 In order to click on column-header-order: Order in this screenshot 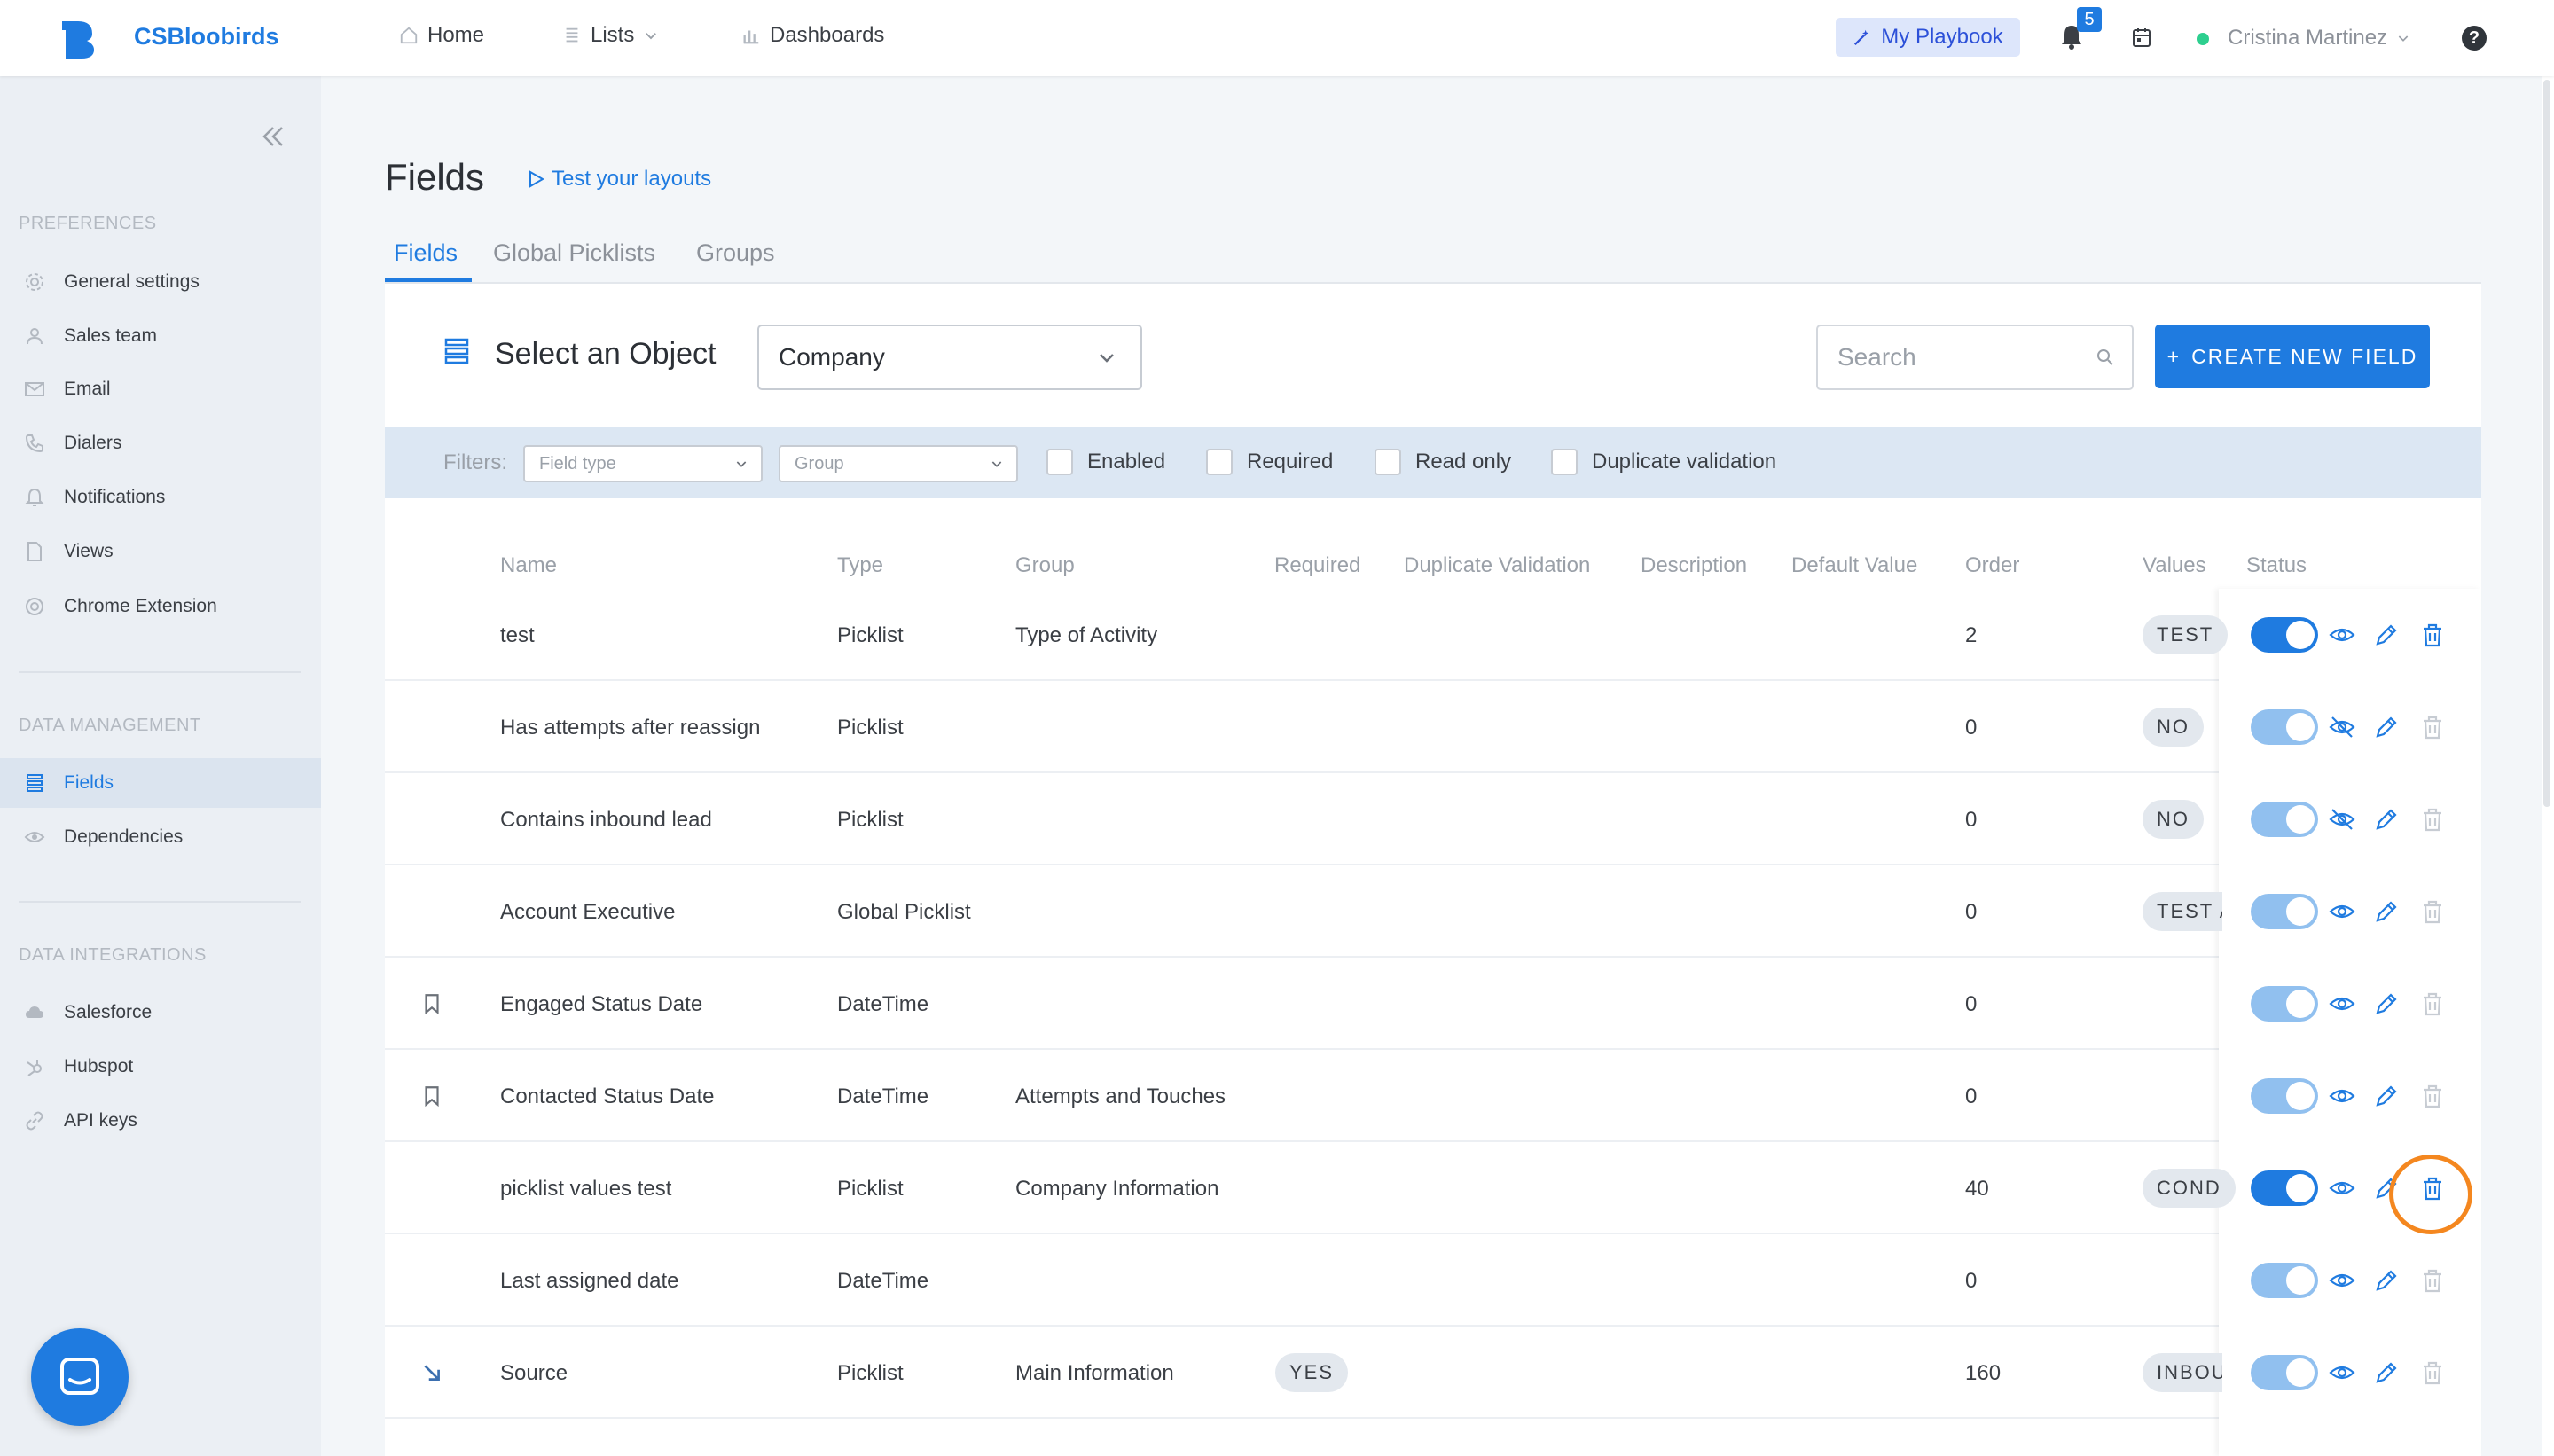, I will do `click(1992, 565)`.